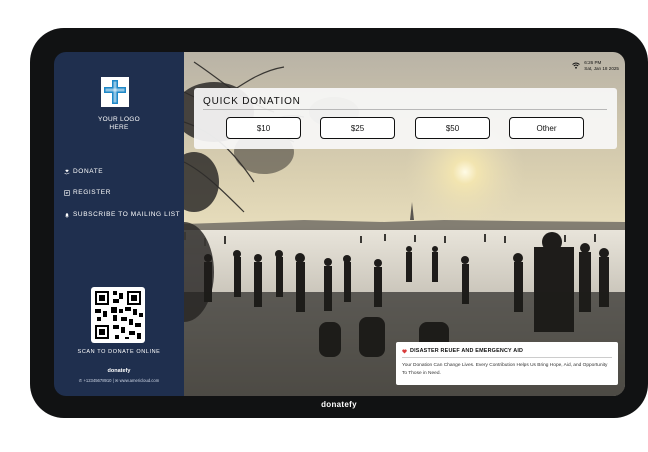  What do you see at coordinates (80, 380) in the screenshot?
I see `phone-icon: ✆` at bounding box center [80, 380].